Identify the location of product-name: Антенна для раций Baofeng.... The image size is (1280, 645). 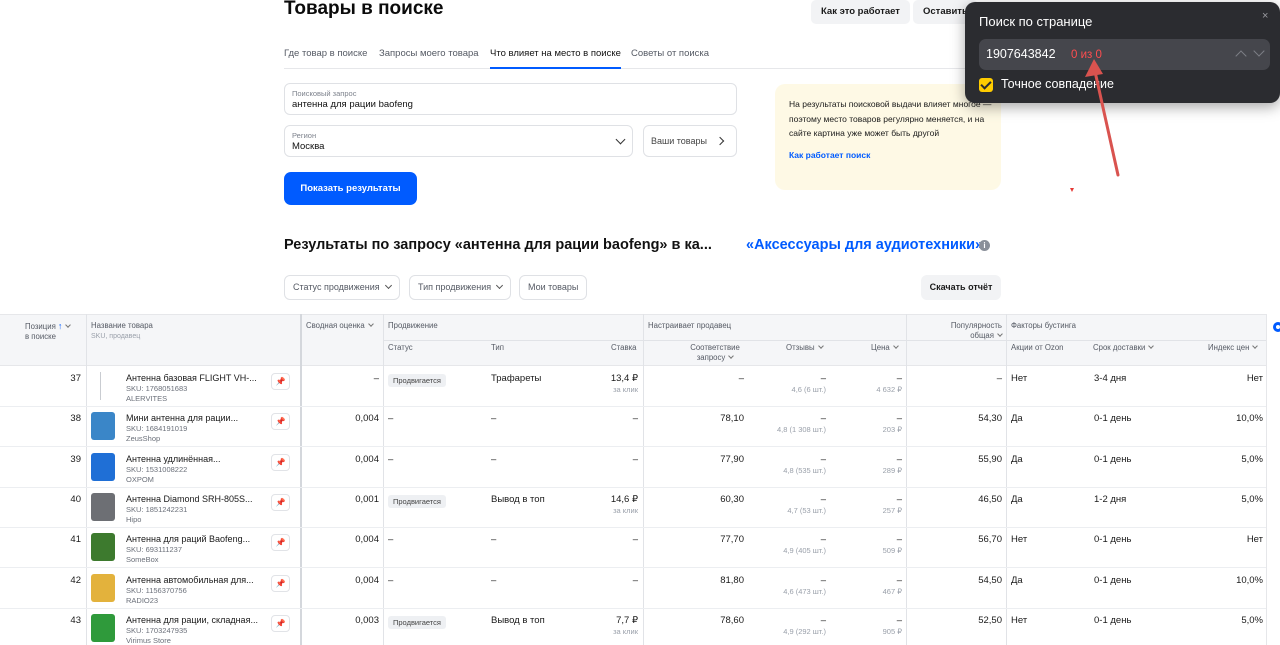
(188, 539).